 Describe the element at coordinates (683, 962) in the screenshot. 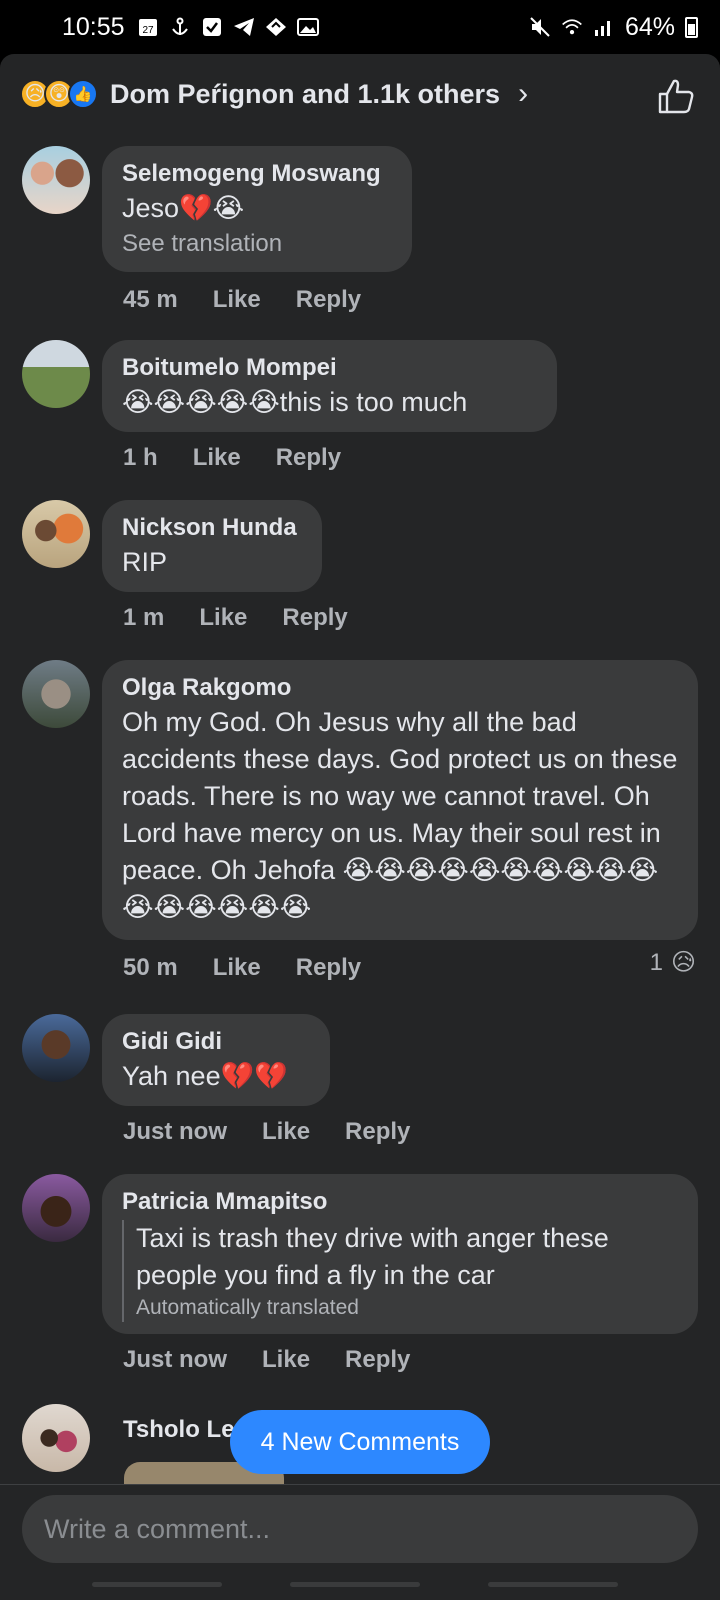

I see `sad-react-icon: 😥` at that location.